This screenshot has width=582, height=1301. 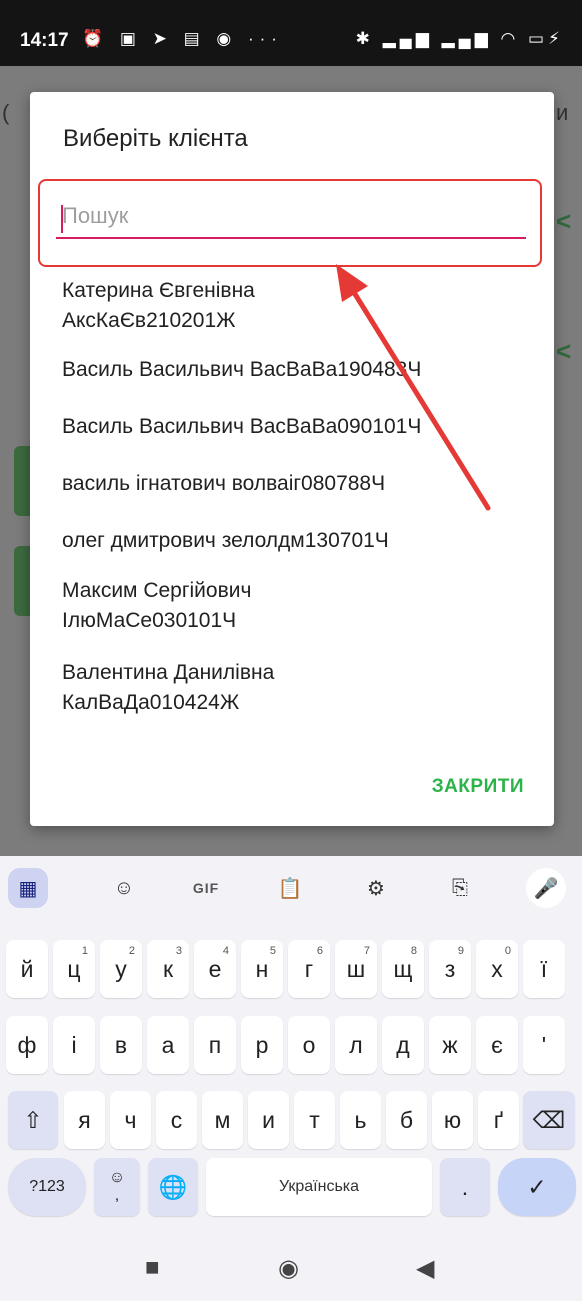 I want to click on client-item: Катерина Євгенівна АксКаЄв210201Ж, so click(x=297, y=306).